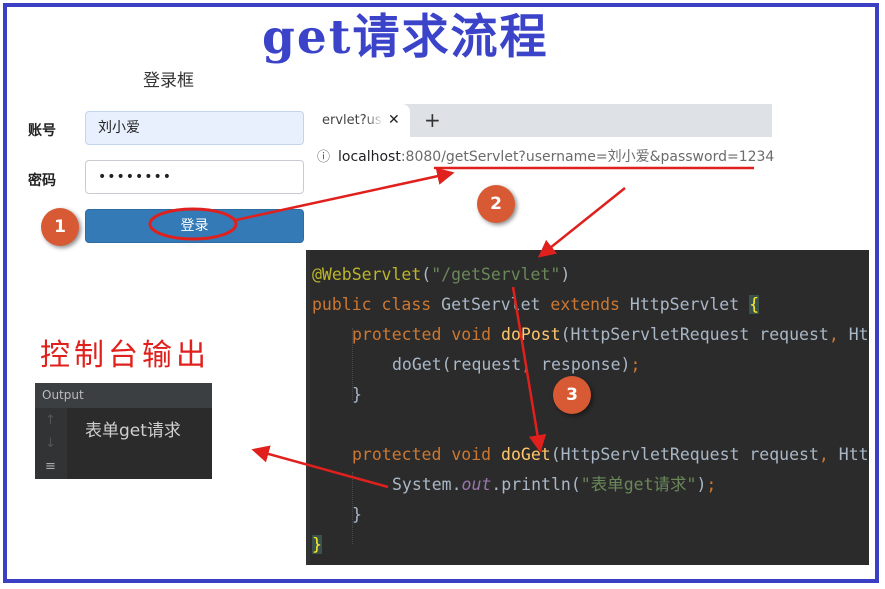 This screenshot has width=885, height=589. Describe the element at coordinates (572, 395) in the screenshot. I see `step-badge-3: 3` at that location.